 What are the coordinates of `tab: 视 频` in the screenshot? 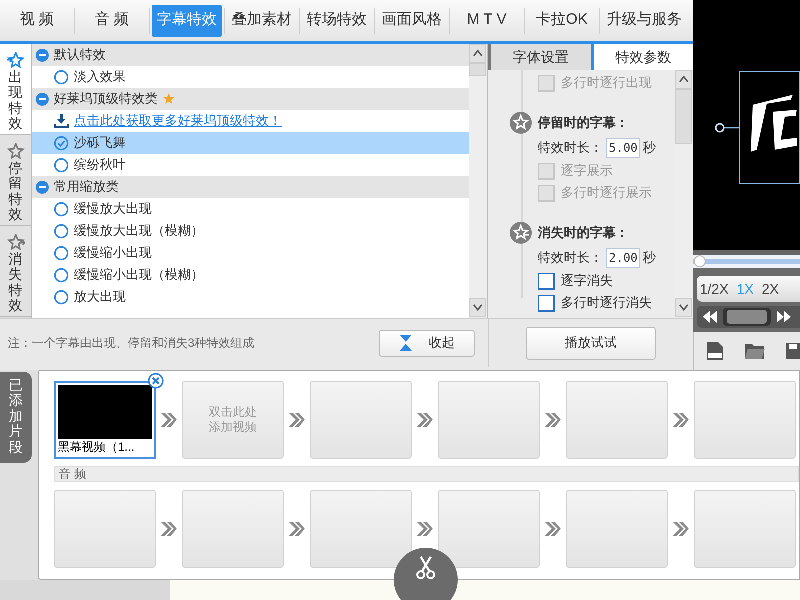 It's located at (37, 20).